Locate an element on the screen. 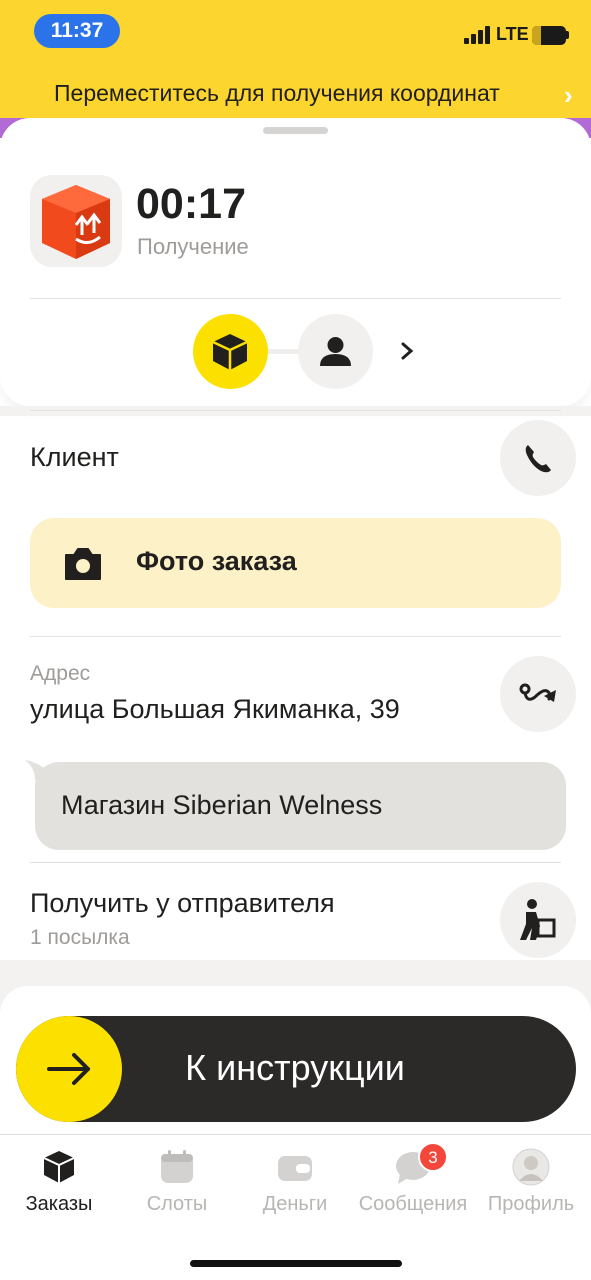 The height and width of the screenshot is (1280, 591). camera-icon is located at coordinates (83, 563).